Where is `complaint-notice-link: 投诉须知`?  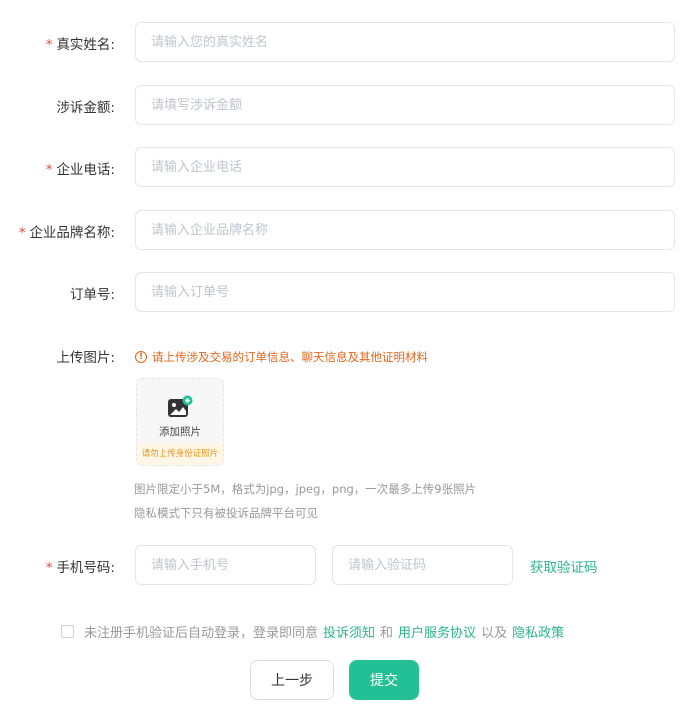 complaint-notice-link: 投诉须知 is located at coordinates (349, 631).